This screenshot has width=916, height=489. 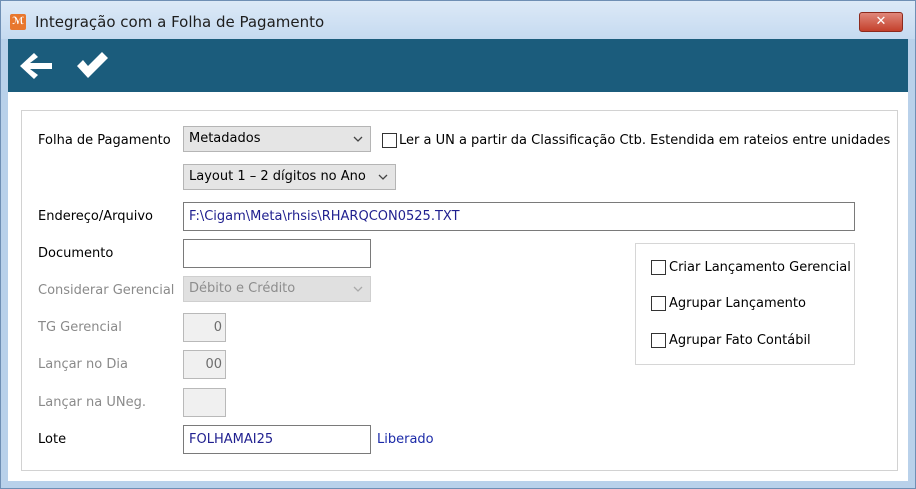 What do you see at coordinates (83, 364) in the screenshot?
I see `dia-label: Lançar no Dia` at bounding box center [83, 364].